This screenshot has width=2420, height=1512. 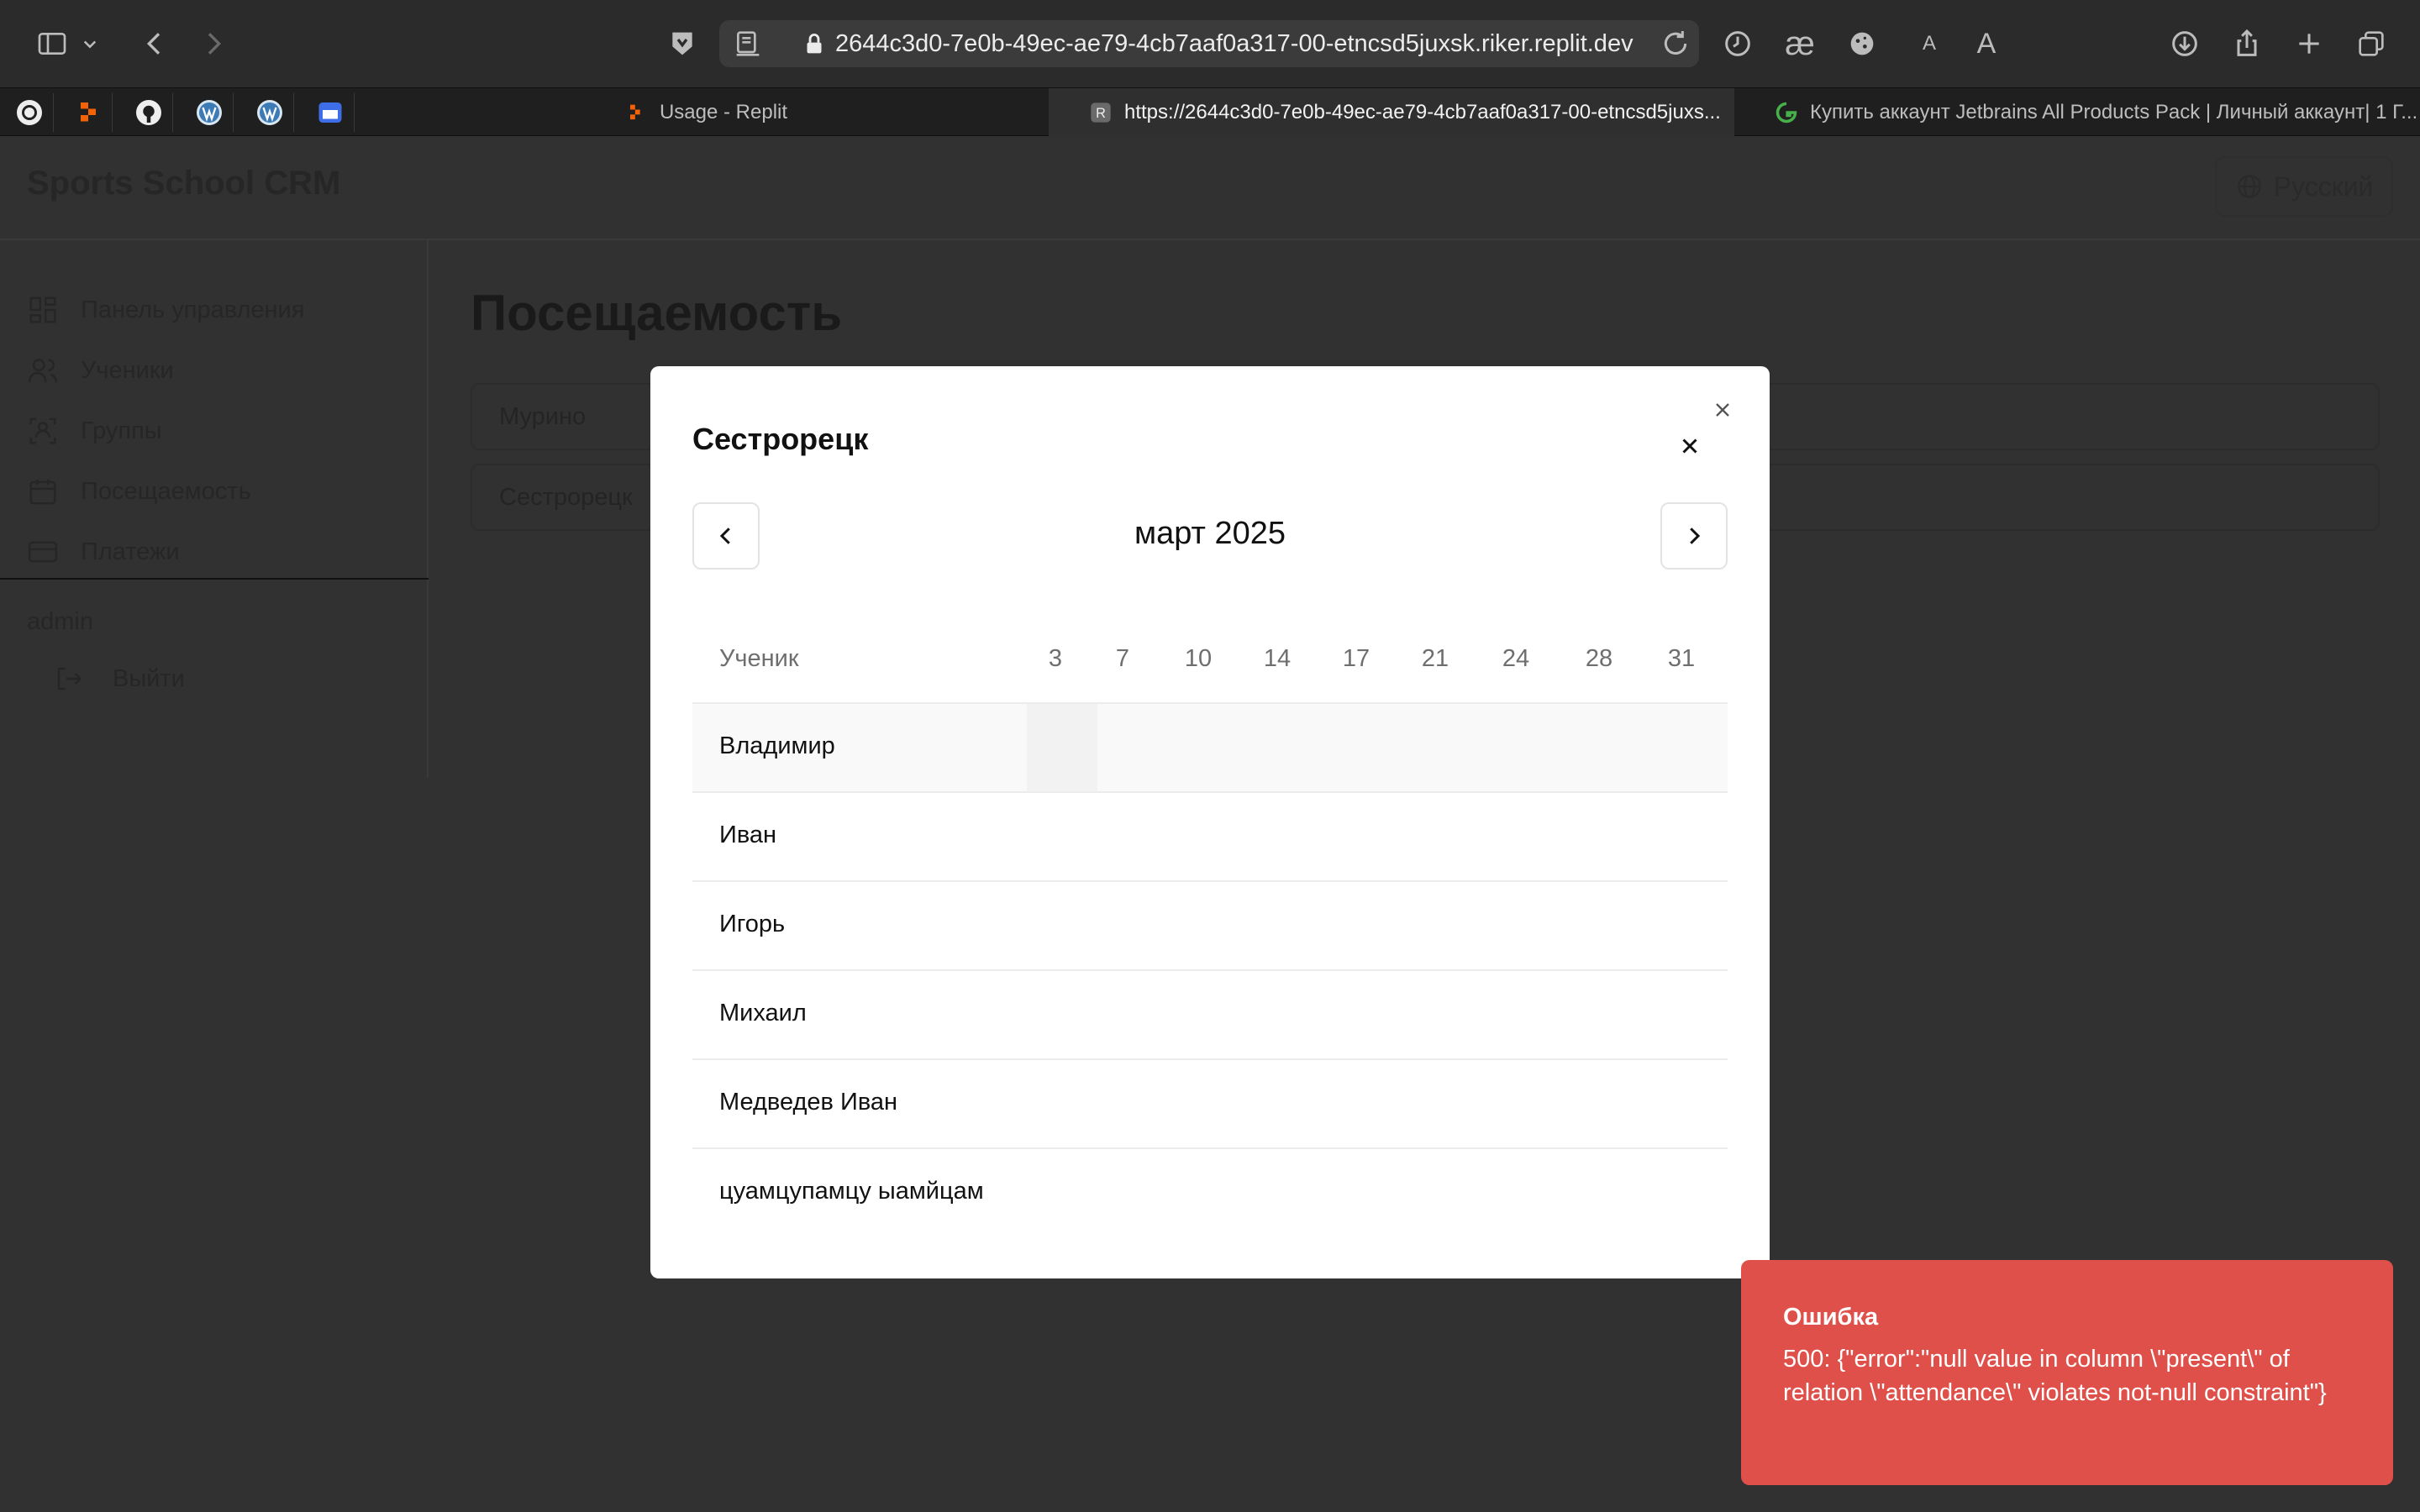 What do you see at coordinates (166, 491) in the screenshot?
I see `sidebar-item-label: Посещаемость` at bounding box center [166, 491].